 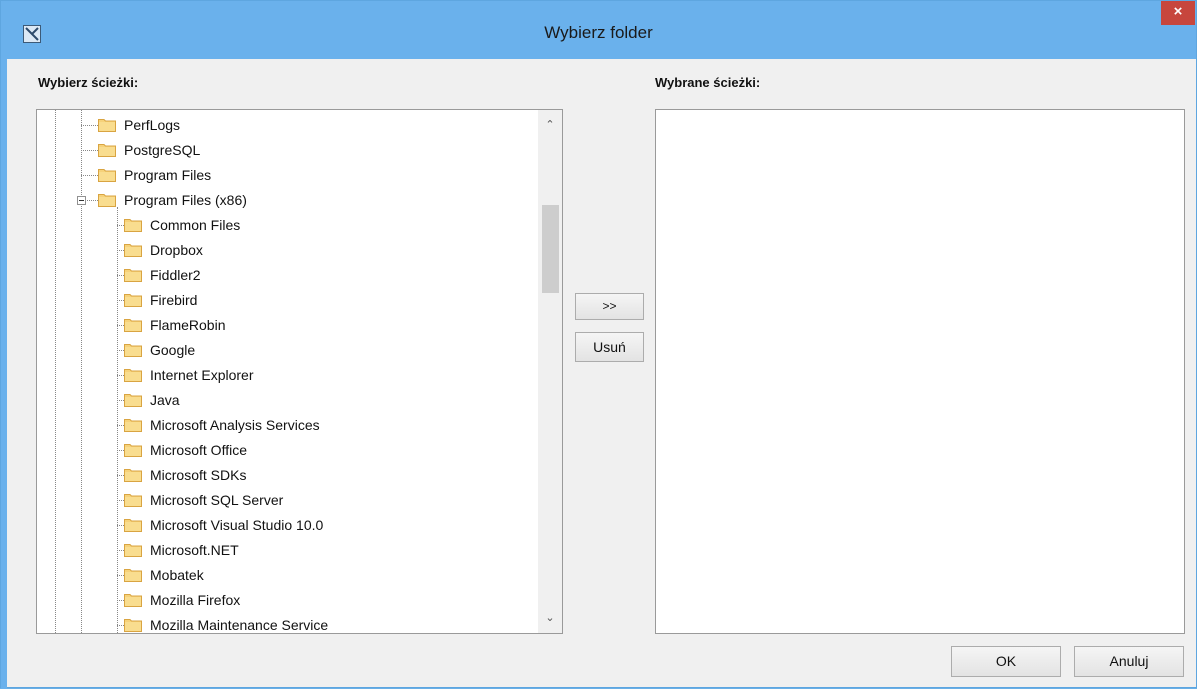 What do you see at coordinates (217, 500) in the screenshot?
I see `tree-item-label: Microsoft SQL Server` at bounding box center [217, 500].